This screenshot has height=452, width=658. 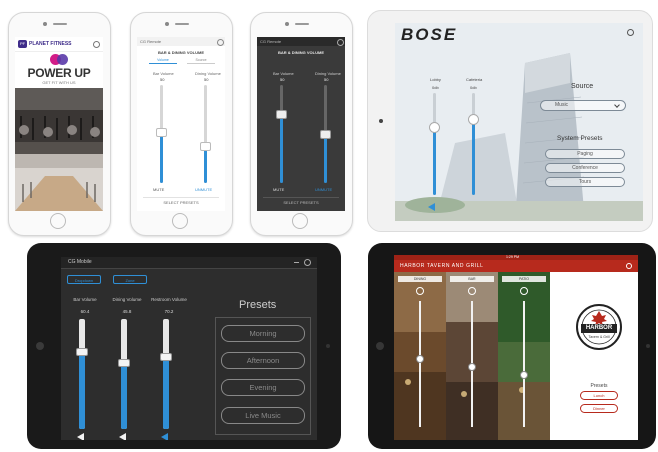 What do you see at coordinates (181, 52) in the screenshot?
I see `screen-heading: BAR & DINING VOLUME` at bounding box center [181, 52].